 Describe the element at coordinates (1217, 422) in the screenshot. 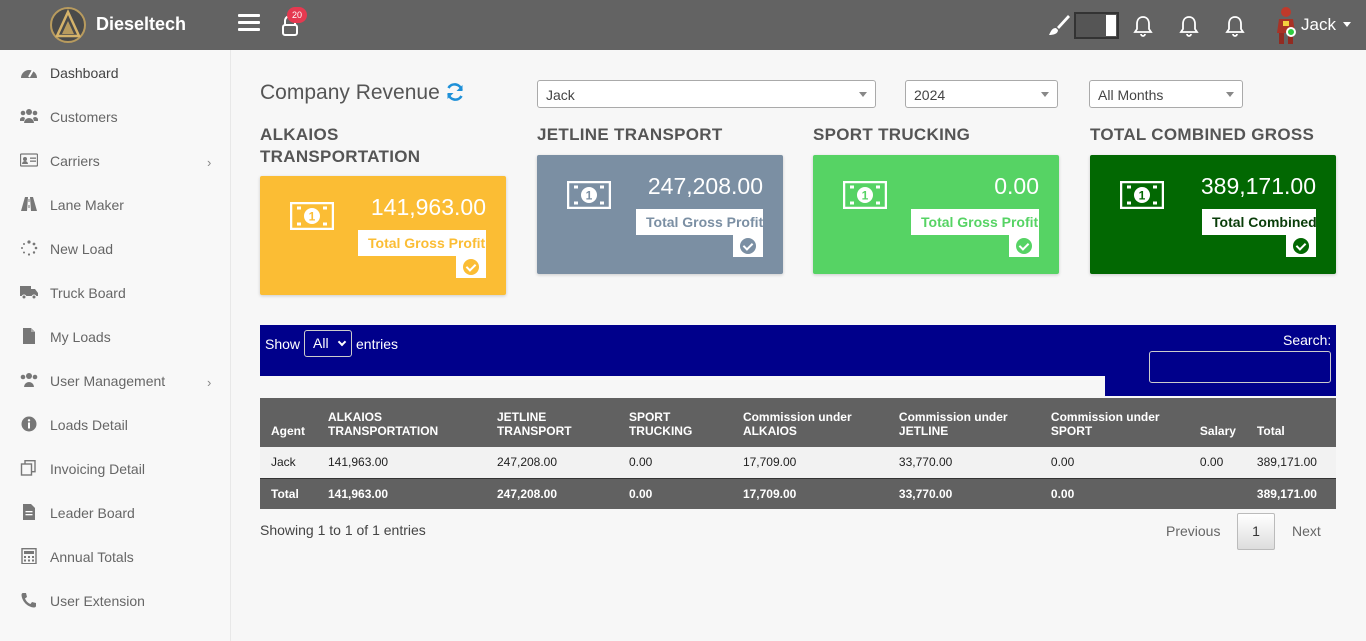

I see `column-header: Salary` at that location.